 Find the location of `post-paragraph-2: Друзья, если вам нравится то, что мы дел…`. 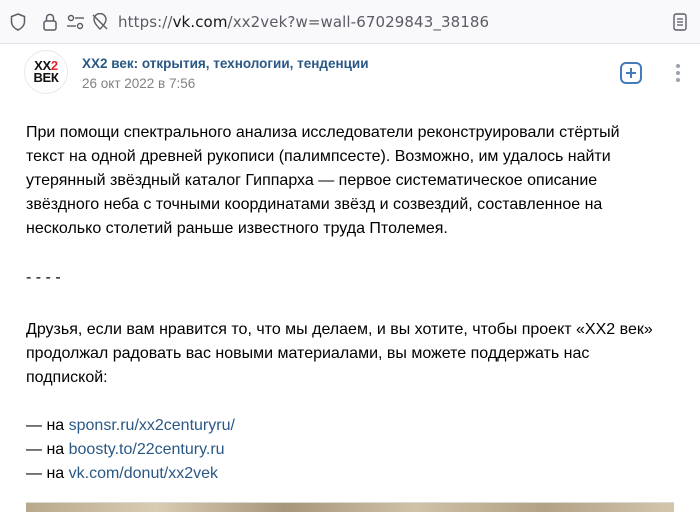

post-paragraph-2: Друзья, если вам нравится то, что мы дел… is located at coordinates (351, 354).